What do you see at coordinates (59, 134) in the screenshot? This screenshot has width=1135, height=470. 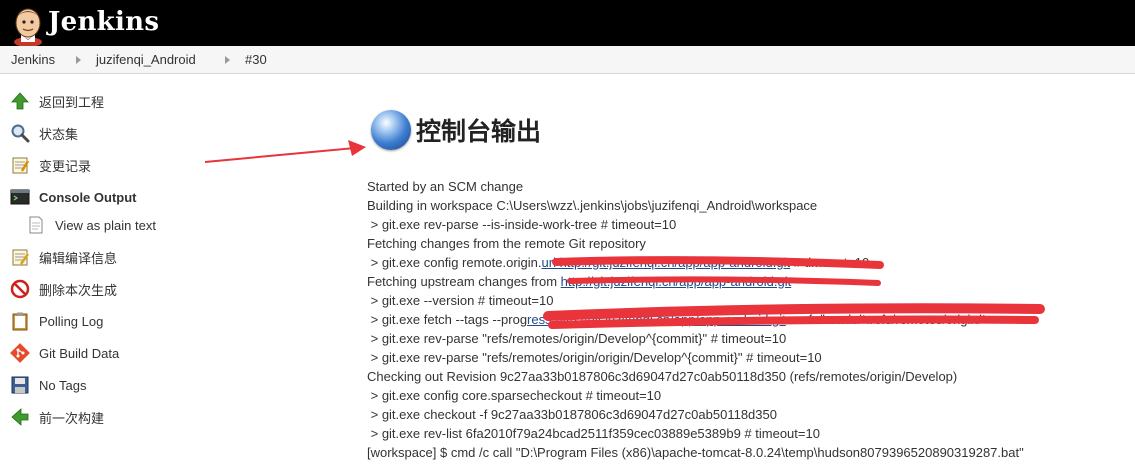 I see `sidebar-item-label: 状态集` at bounding box center [59, 134].